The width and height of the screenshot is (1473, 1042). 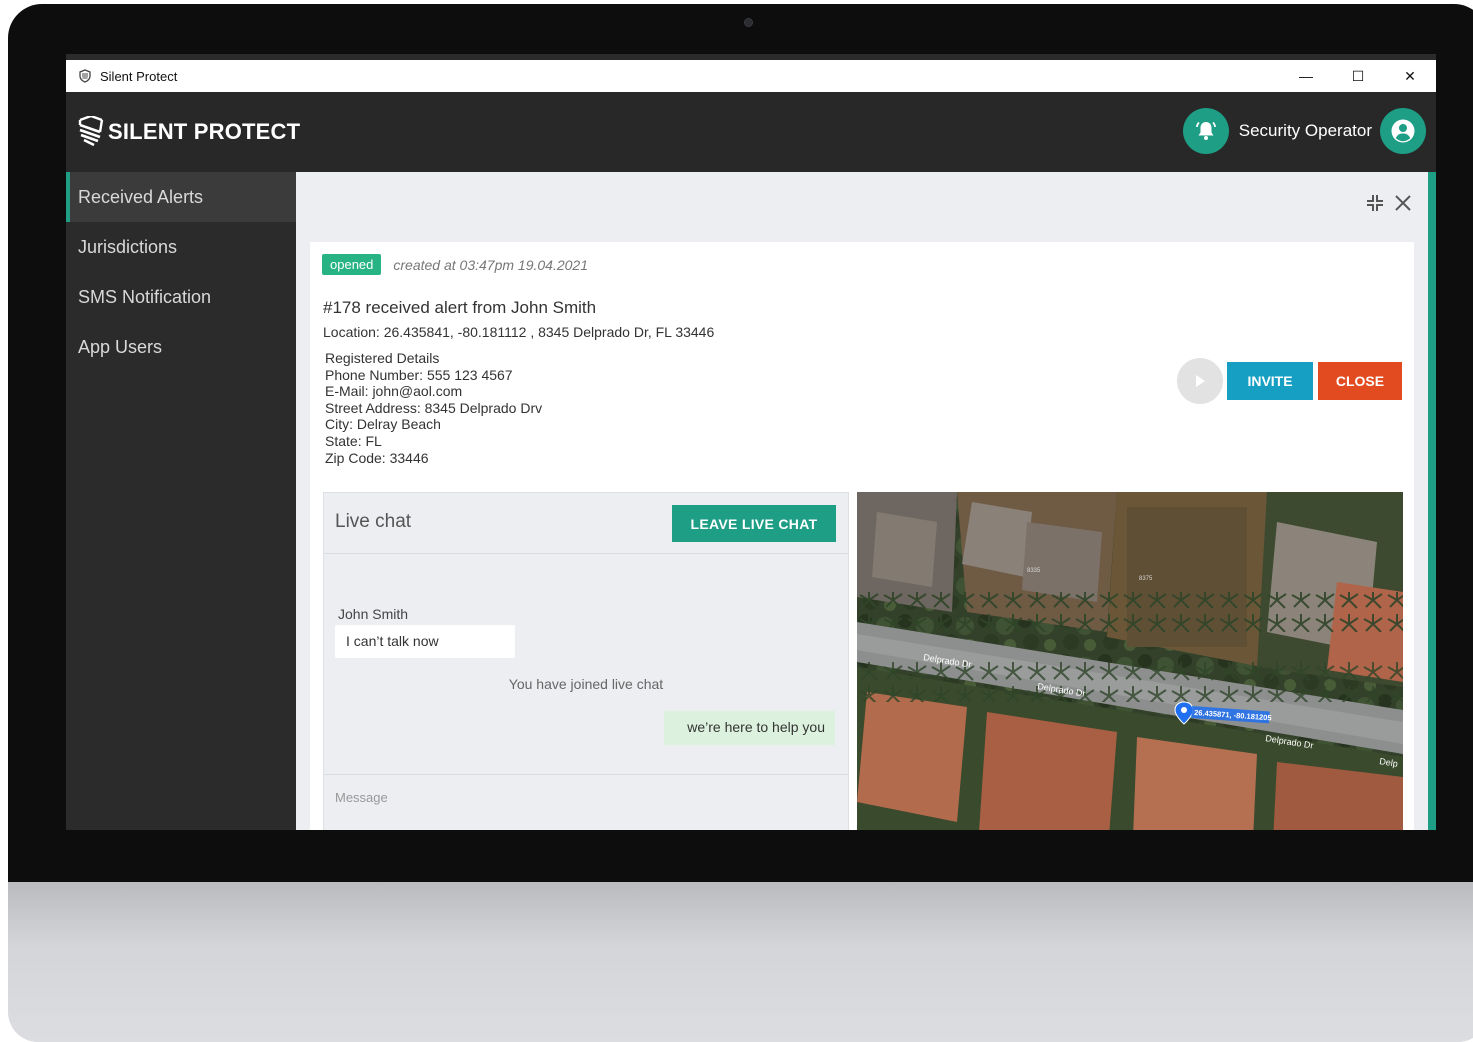 I want to click on brand-name: SILENT PROTECT, so click(x=204, y=131).